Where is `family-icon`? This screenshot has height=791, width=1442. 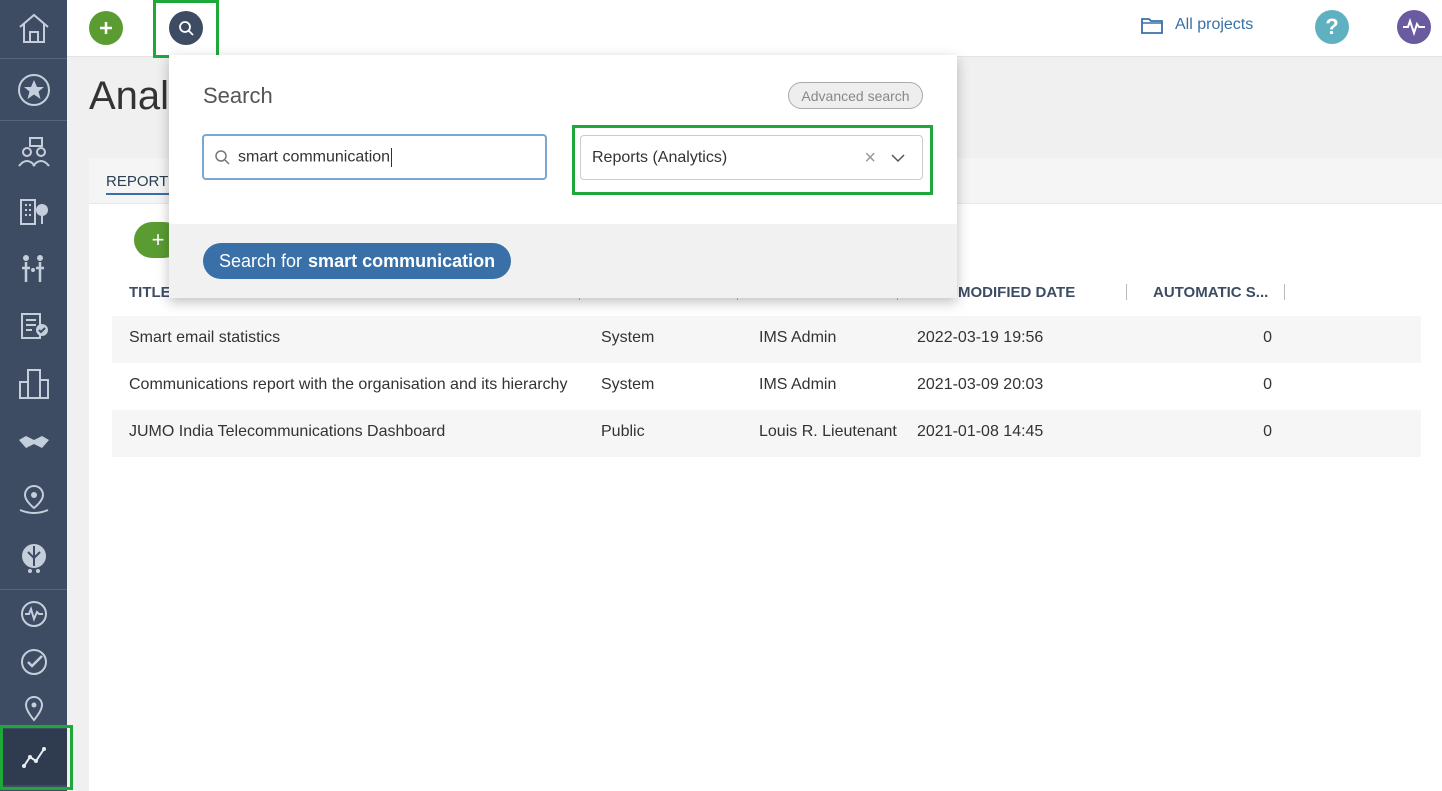 family-icon is located at coordinates (33, 268).